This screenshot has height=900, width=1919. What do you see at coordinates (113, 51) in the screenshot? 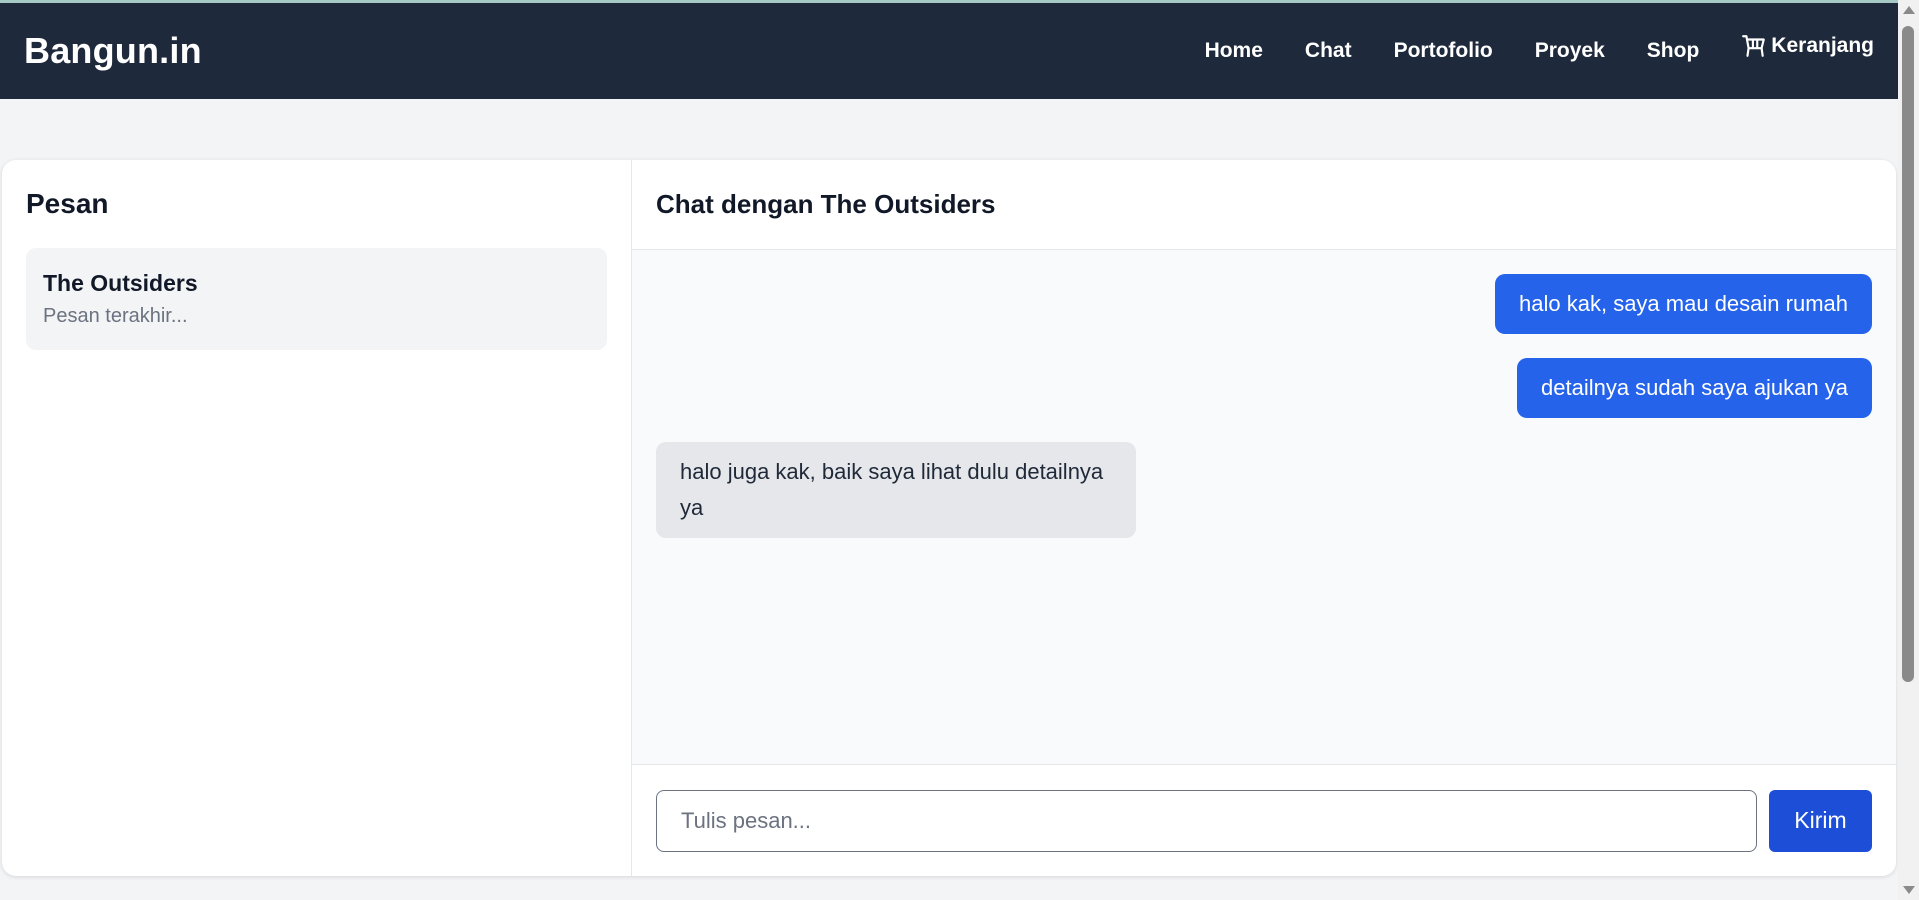
I see `brand-logo: Bangun.in` at bounding box center [113, 51].